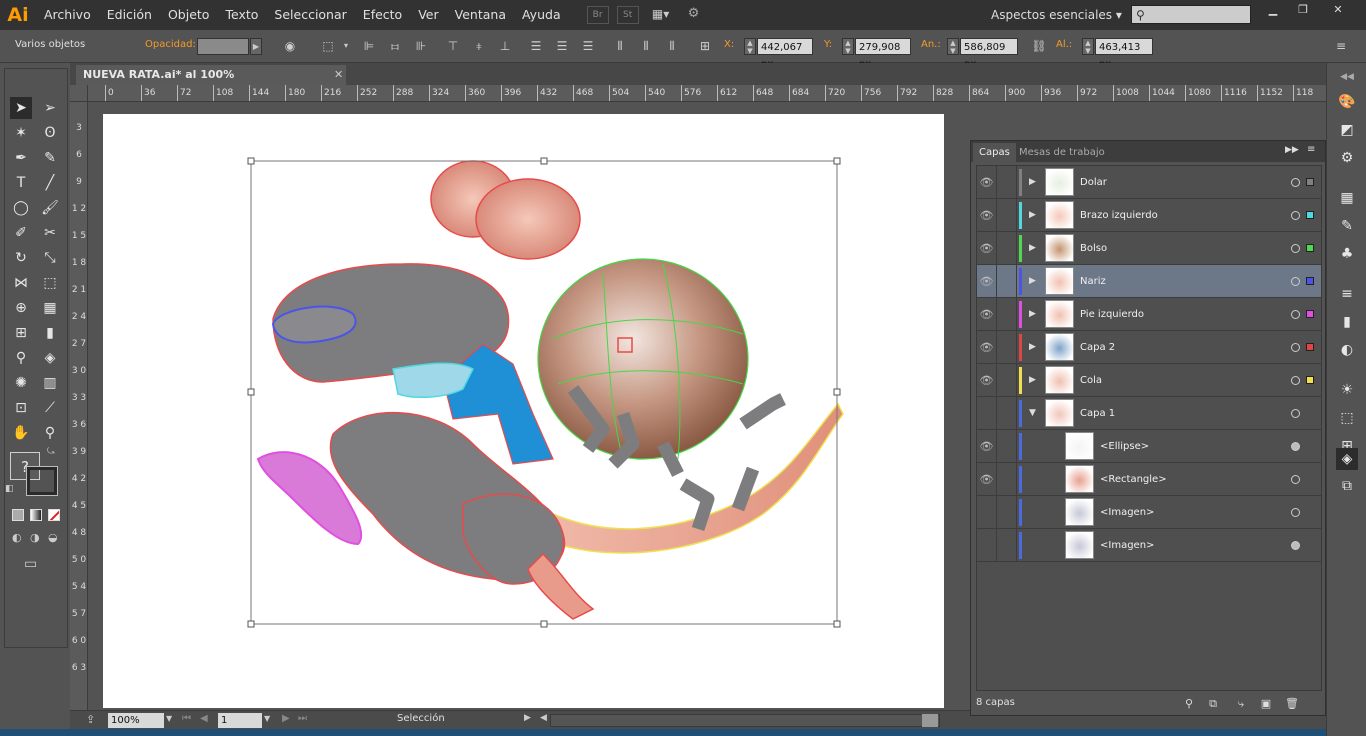  I want to click on align-bottom-icon: ⊥, so click(505, 46).